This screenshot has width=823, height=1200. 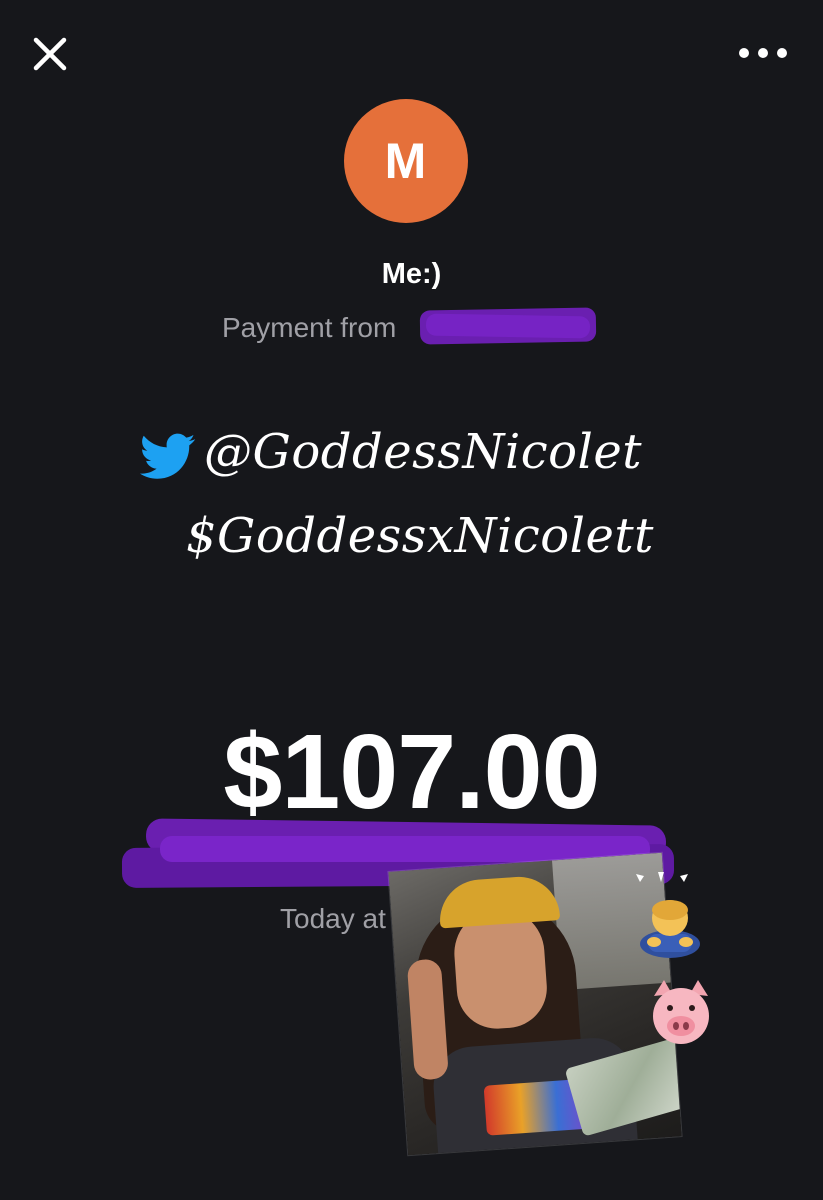 I want to click on redaction-mark, so click(x=508, y=326).